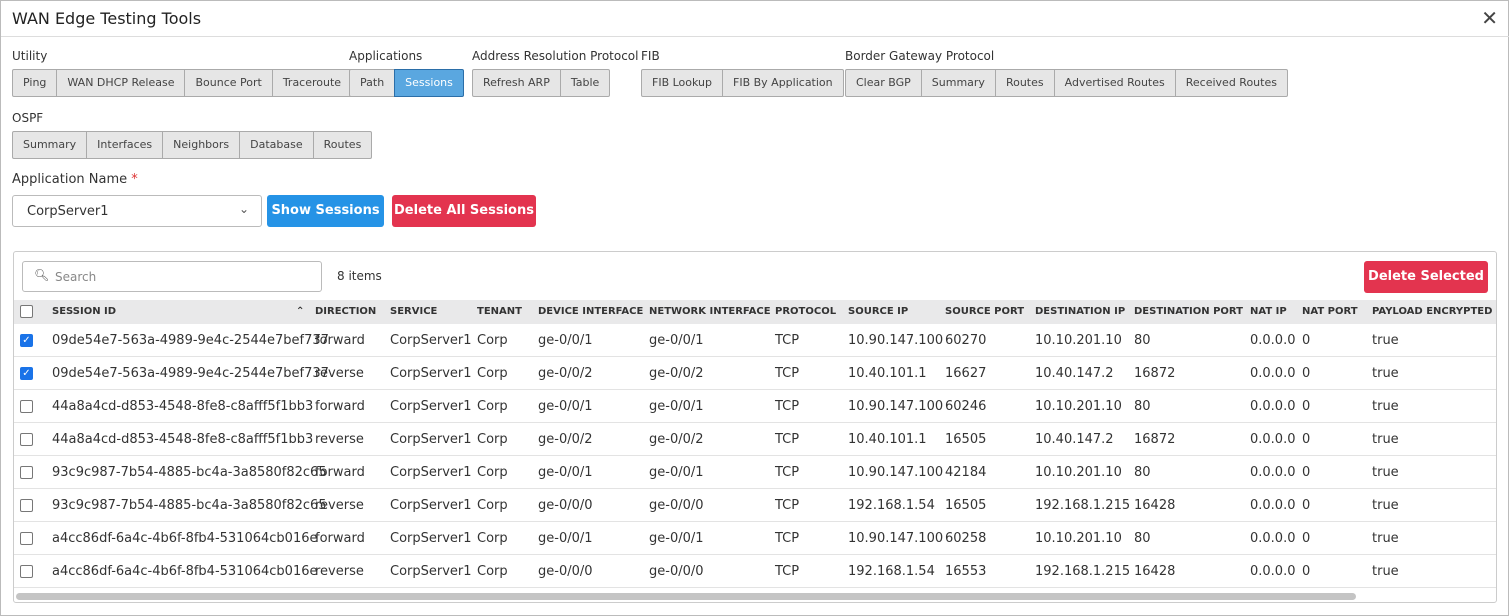 The width and height of the screenshot is (1509, 616). Describe the element at coordinates (883, 83) in the screenshot. I see `clear-bgp-button: Clear BGP` at that location.